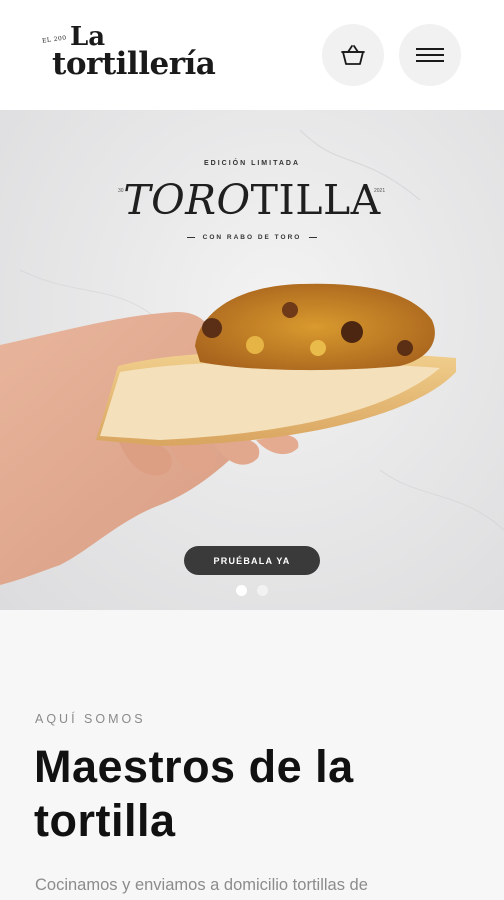 Image resolution: width=504 pixels, height=900 pixels. What do you see at coordinates (315, 200) in the screenshot?
I see `hero-title-part2: TILLA` at bounding box center [315, 200].